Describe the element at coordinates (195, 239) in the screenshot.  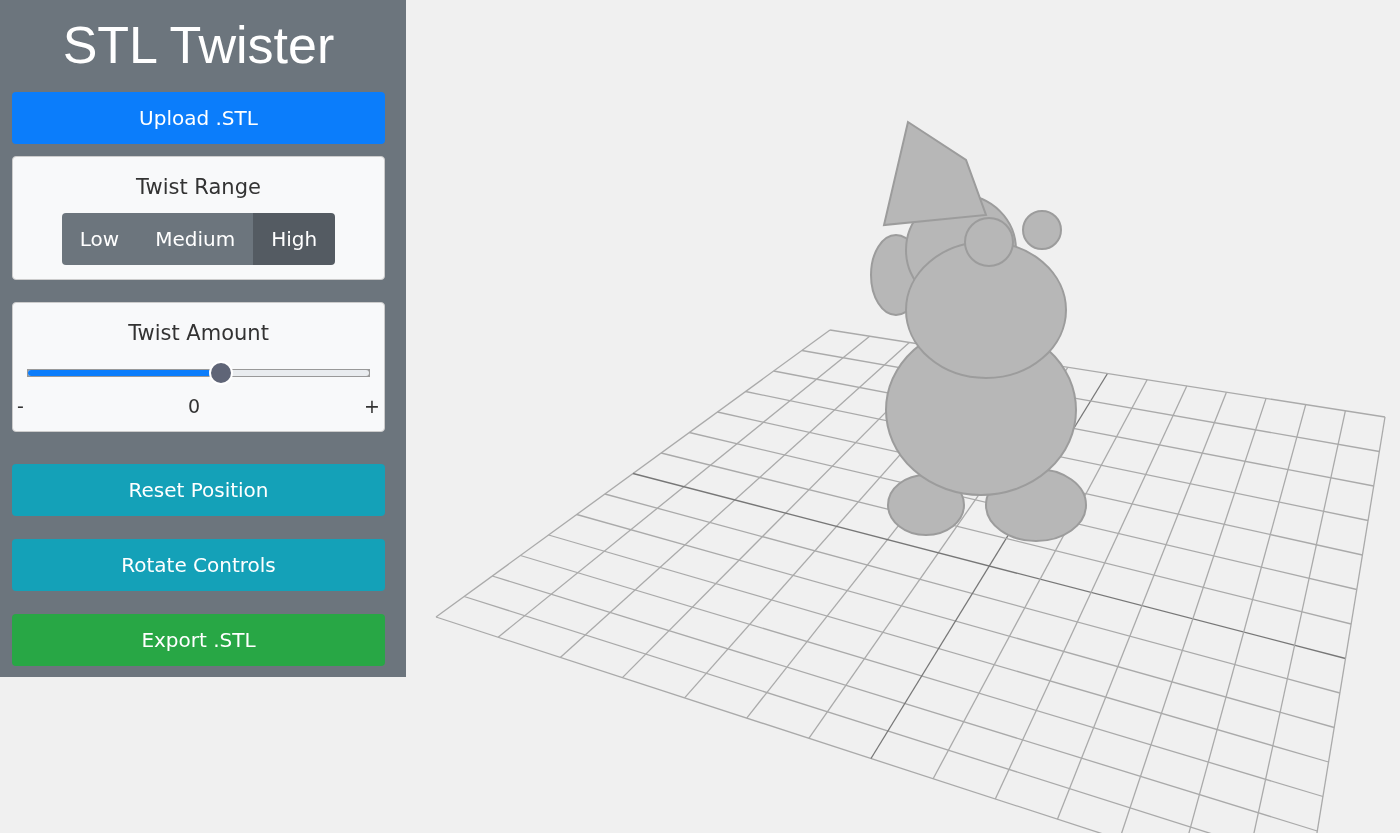
I see `range-option: Medium` at that location.